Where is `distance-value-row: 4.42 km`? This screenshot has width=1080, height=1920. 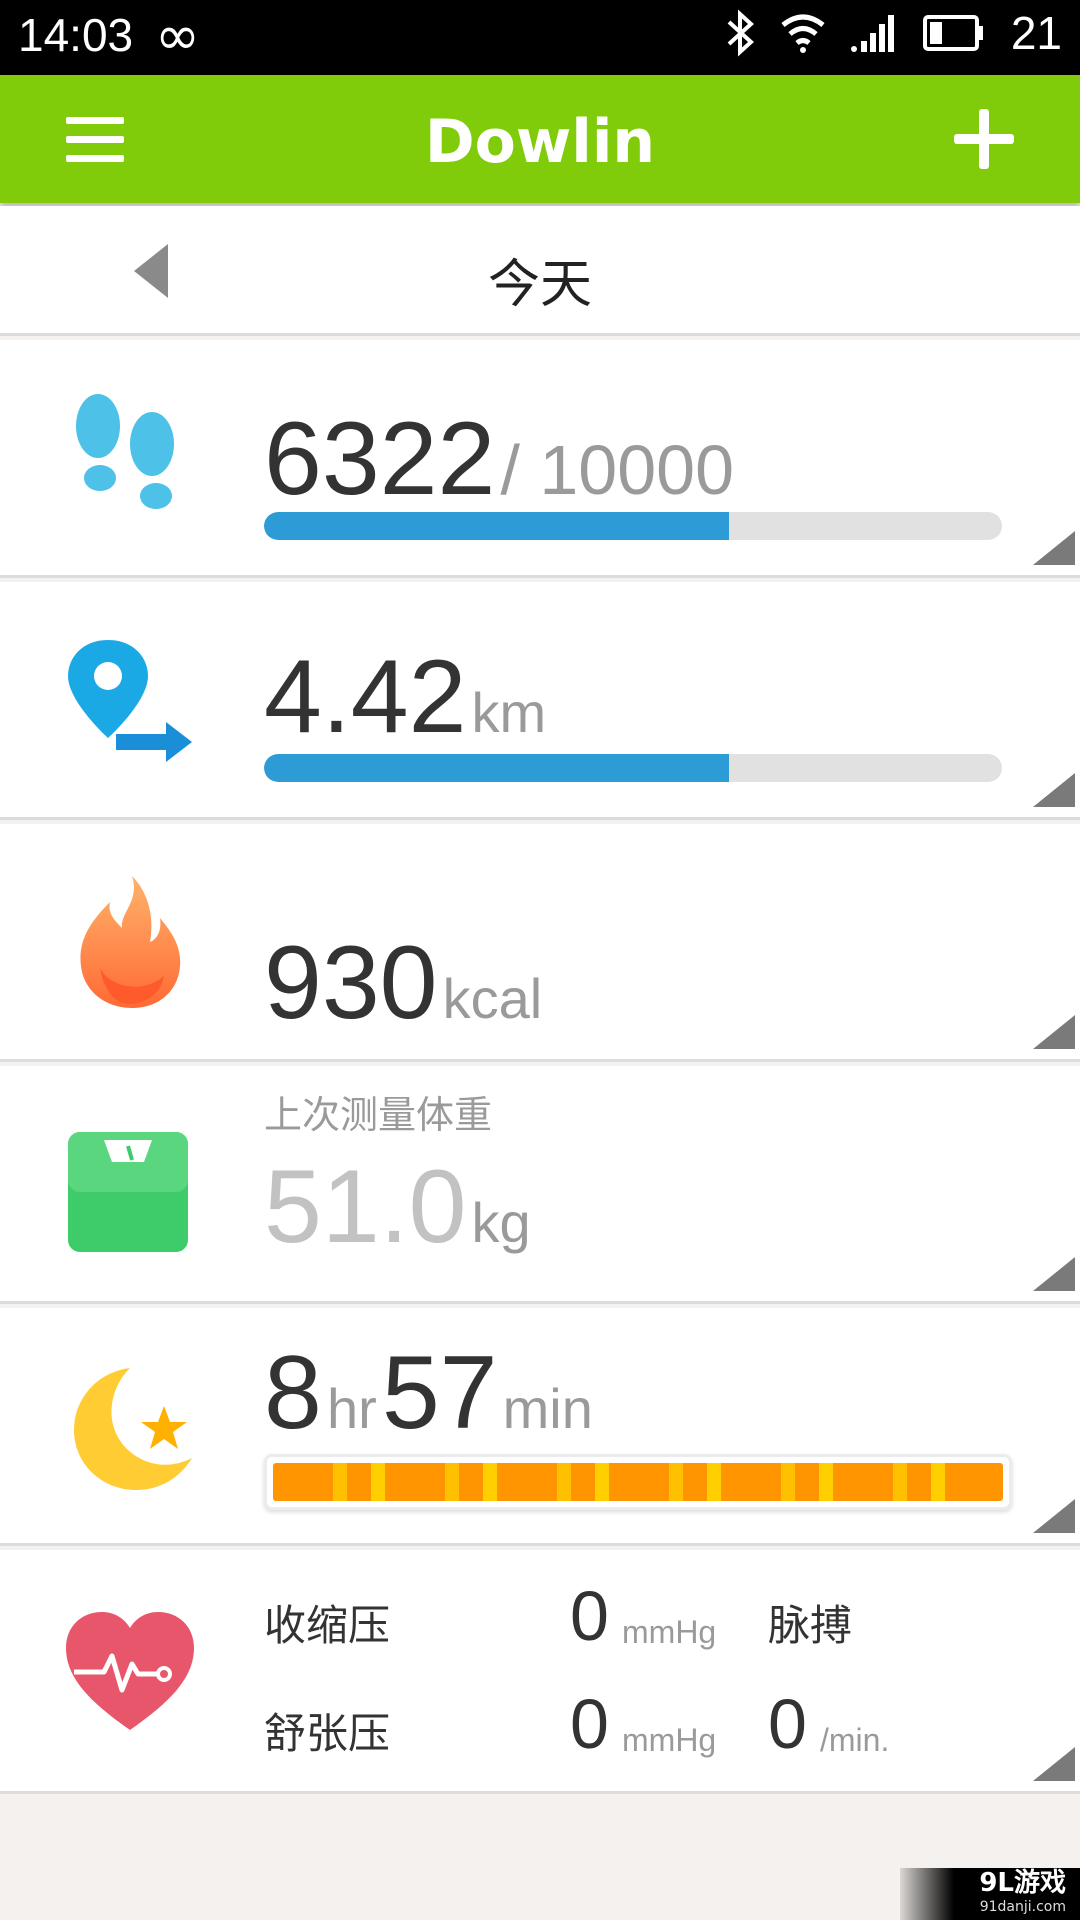 distance-value-row: 4.42 km is located at coordinates (405, 697).